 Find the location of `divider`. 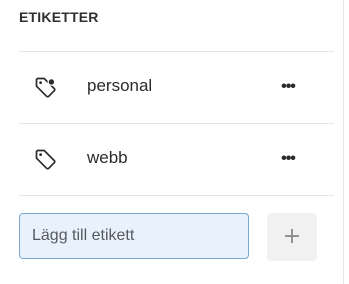

divider is located at coordinates (176, 195).